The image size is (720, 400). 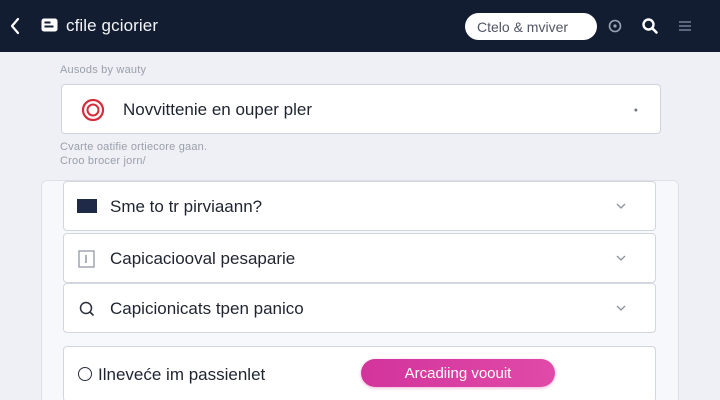 What do you see at coordinates (218, 109) in the screenshot?
I see `primary-select-label: Novvittenie en ouper pler` at bounding box center [218, 109].